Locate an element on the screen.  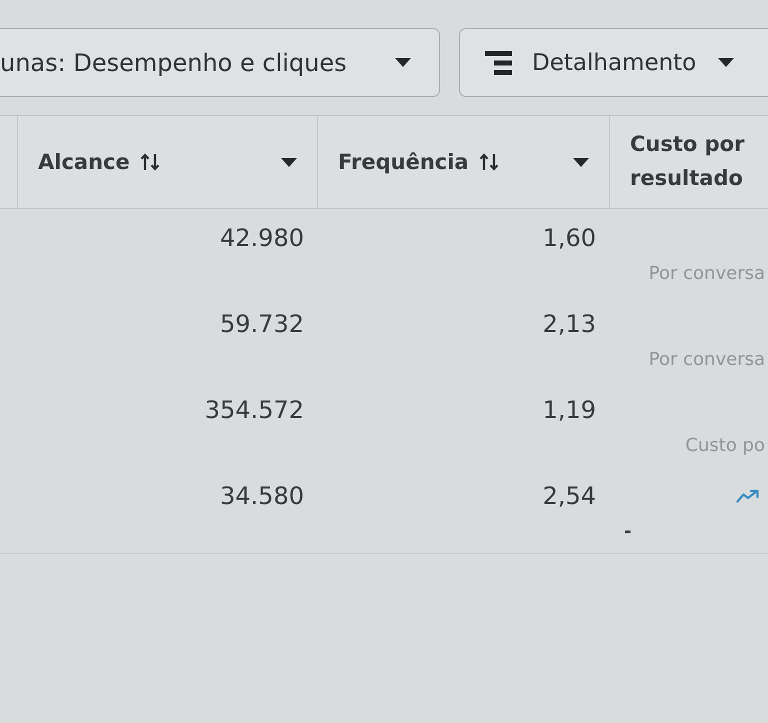
table-cell: 354.572 is located at coordinates (254, 410).